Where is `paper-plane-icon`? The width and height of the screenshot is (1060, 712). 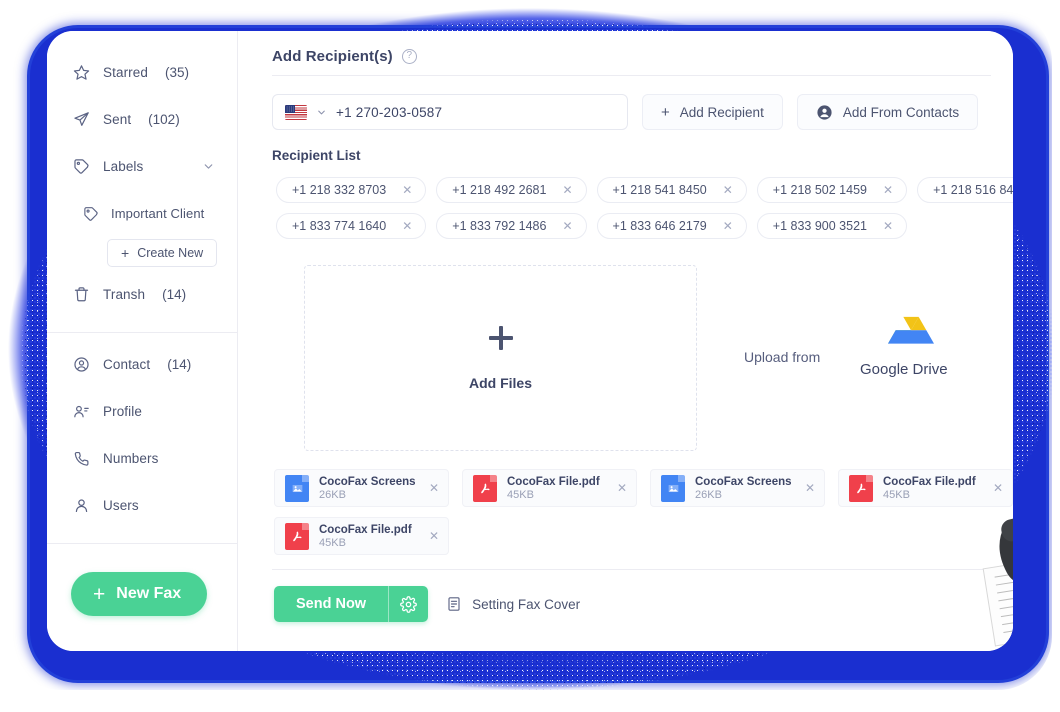
paper-plane-icon is located at coordinates (81, 120).